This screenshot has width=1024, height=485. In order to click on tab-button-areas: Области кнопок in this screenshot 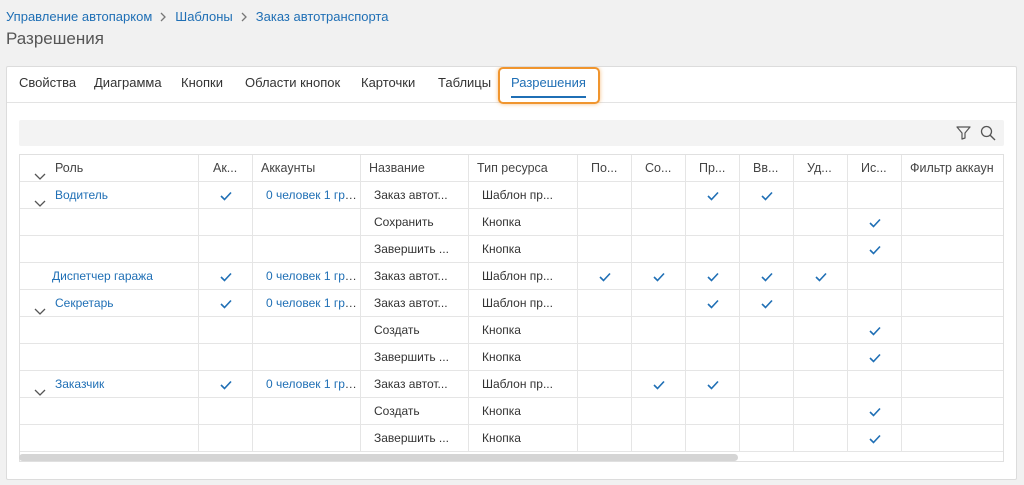, I will do `click(292, 82)`.